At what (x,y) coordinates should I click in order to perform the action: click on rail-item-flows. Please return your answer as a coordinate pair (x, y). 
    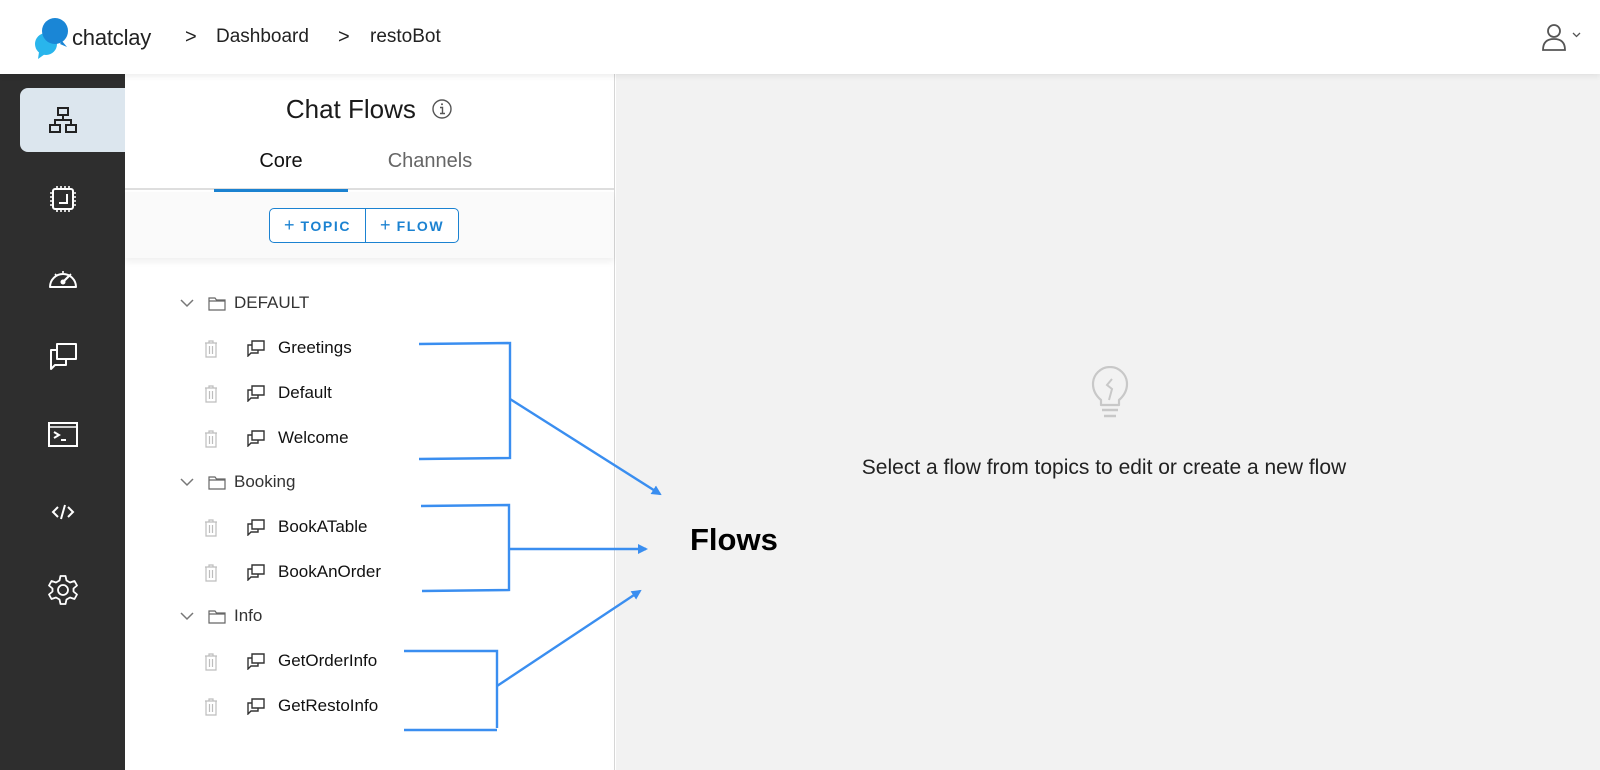
    Looking at the image, I should click on (72, 120).